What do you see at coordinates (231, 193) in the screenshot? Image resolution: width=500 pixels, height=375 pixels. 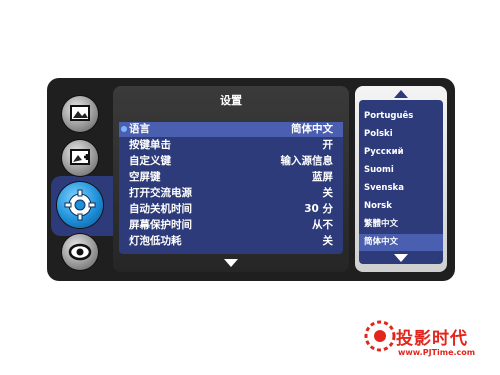 I see `menu-item-ac-power-on: 打开交流电源 关` at bounding box center [231, 193].